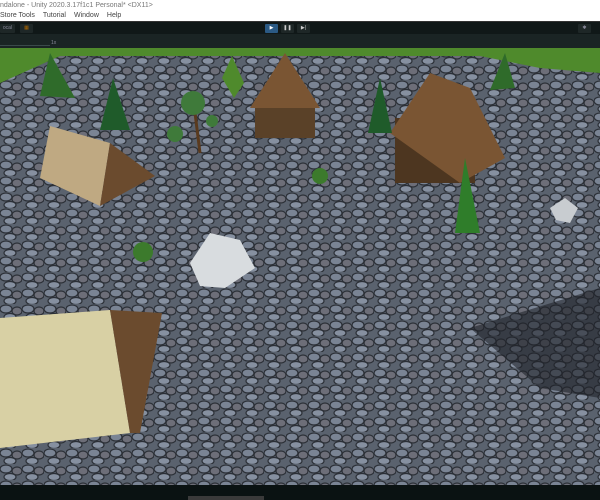 Image resolution: width=600 pixels, height=500 pixels. I want to click on scrollbar-thumb, so click(226, 498).